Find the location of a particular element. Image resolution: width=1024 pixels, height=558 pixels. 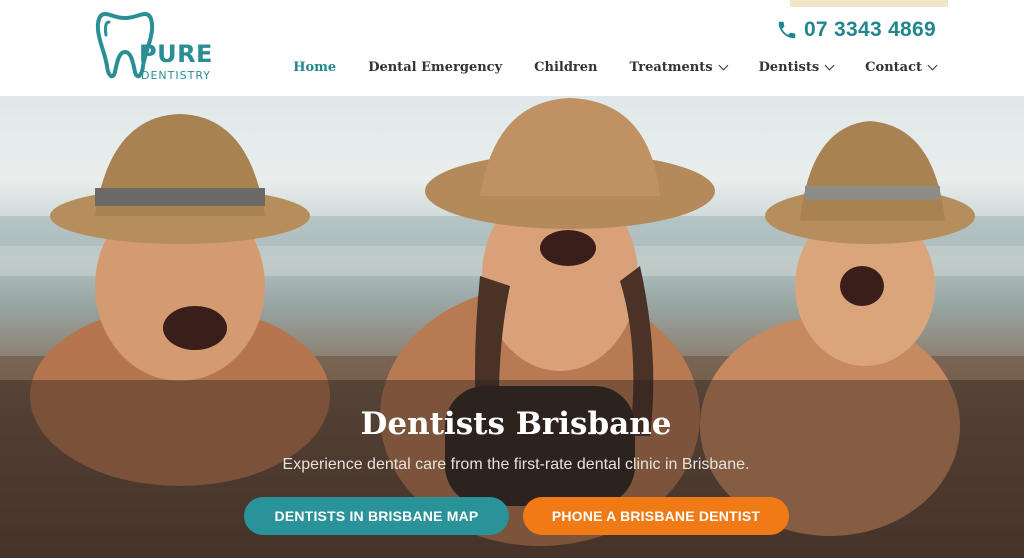

top-accent-bar is located at coordinates (869, 3).